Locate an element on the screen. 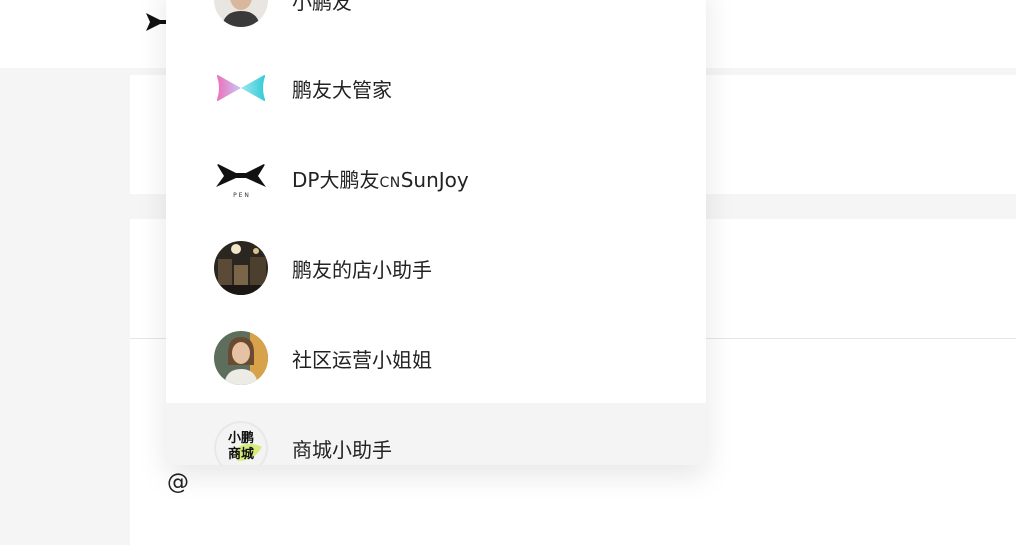 The image size is (1016, 545). mention-item-label: DP大鹏友CNSunJoy is located at coordinates (380, 179).